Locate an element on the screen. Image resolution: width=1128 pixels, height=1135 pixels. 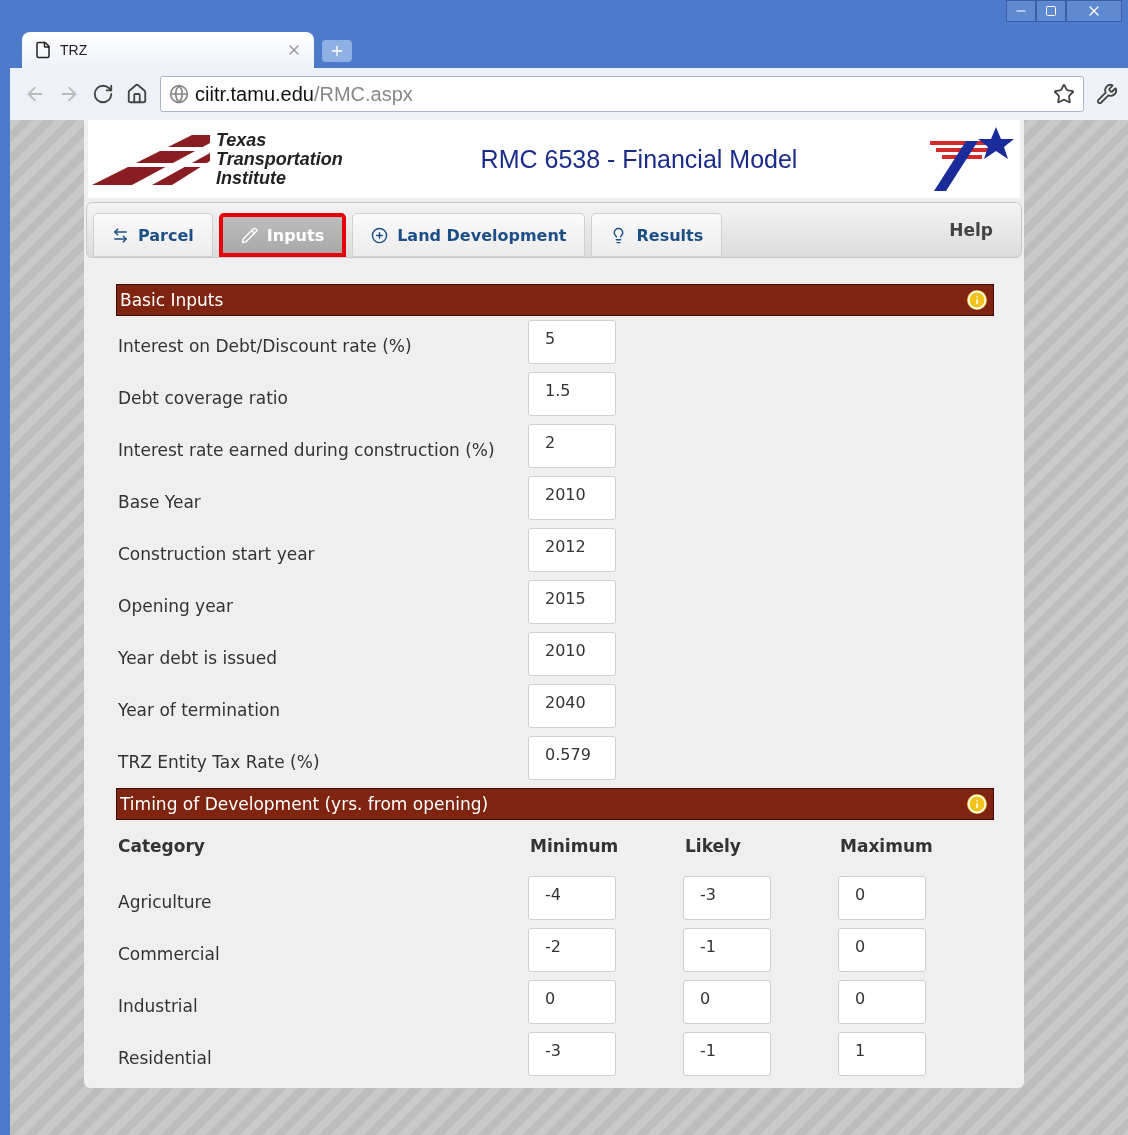
field-label: Interest on Debt/Discount rate (%) is located at coordinates (265, 346).